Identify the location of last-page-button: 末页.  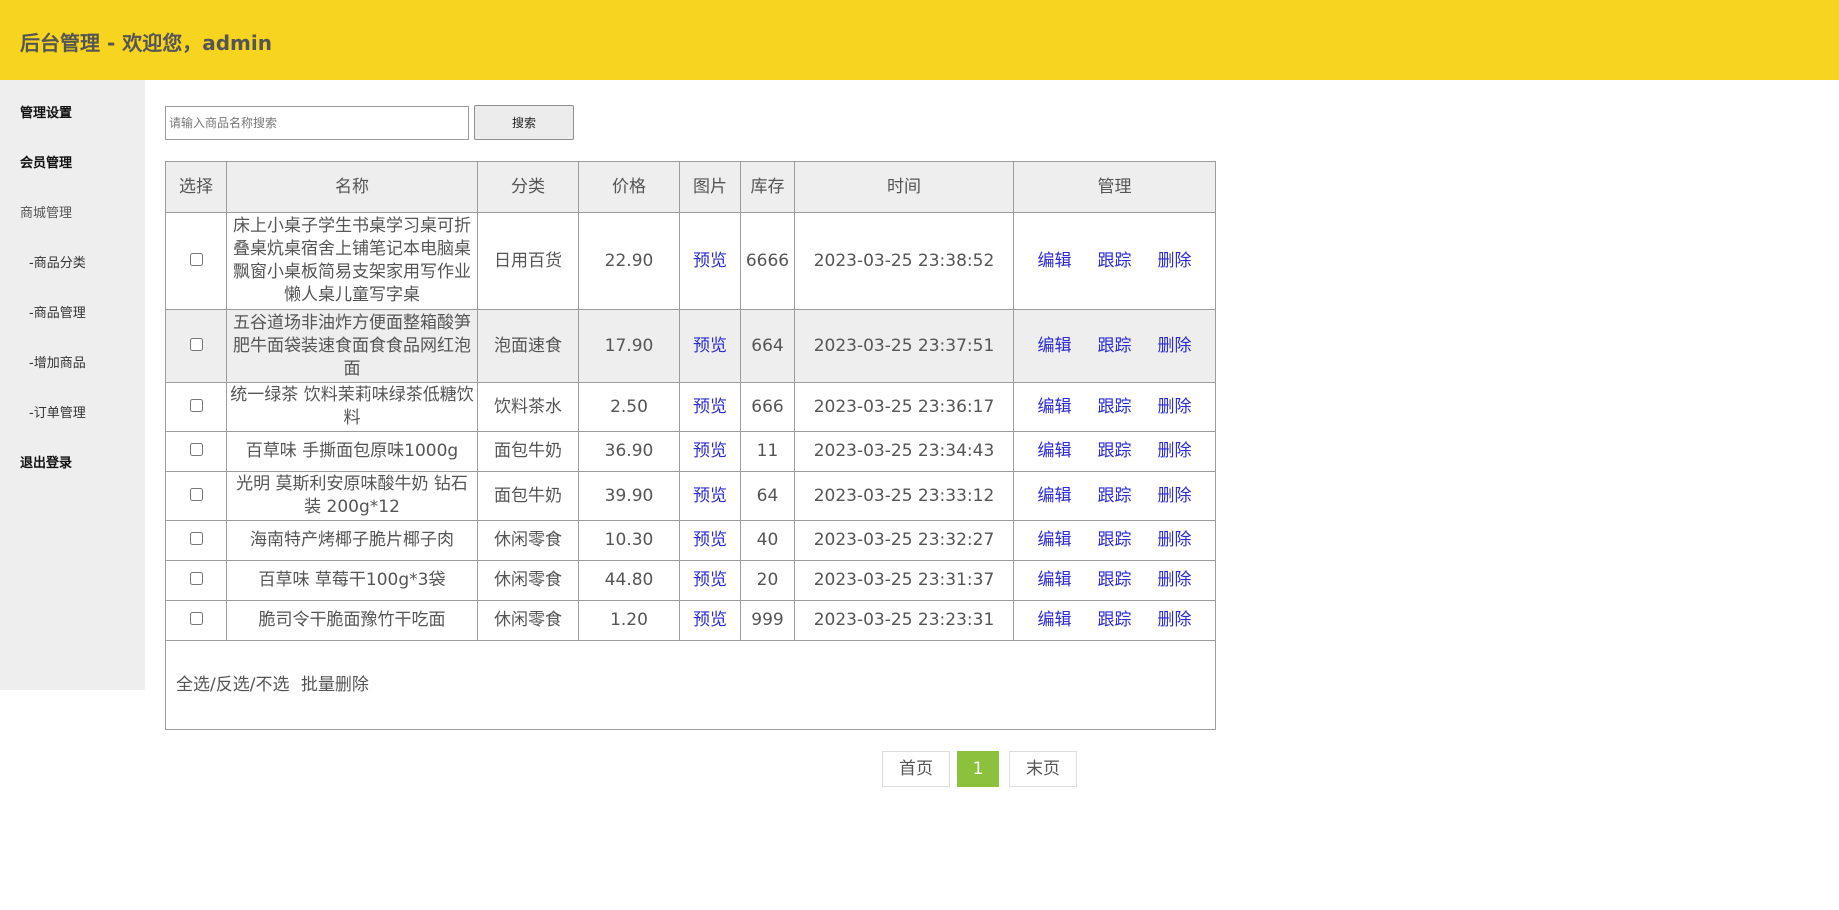
(1043, 769).